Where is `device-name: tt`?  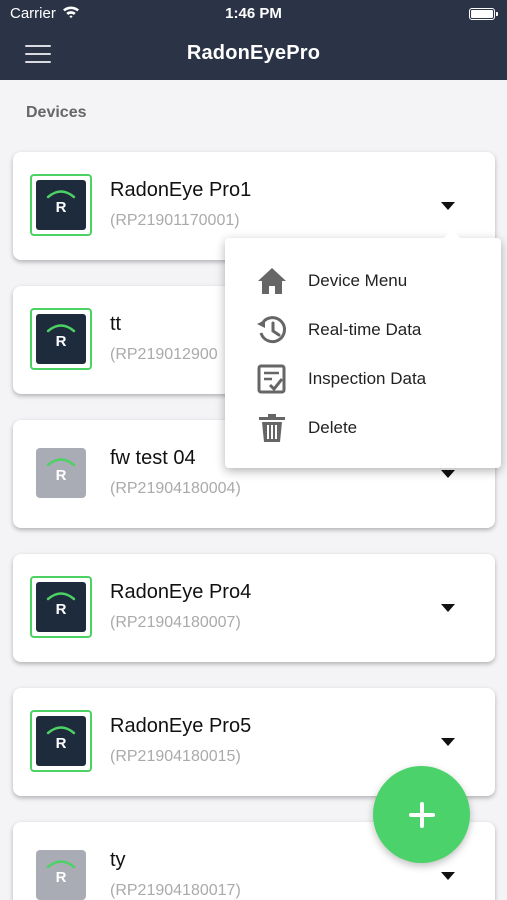 device-name: tt is located at coordinates (116, 324).